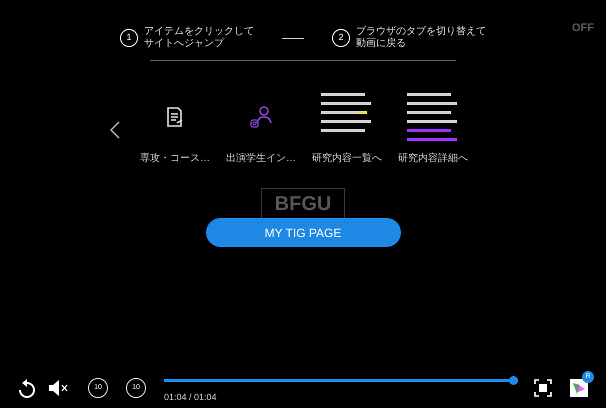 The width and height of the screenshot is (606, 408). What do you see at coordinates (421, 32) in the screenshot?
I see `step-text: ブラウザのタブを切り替えて` at bounding box center [421, 32].